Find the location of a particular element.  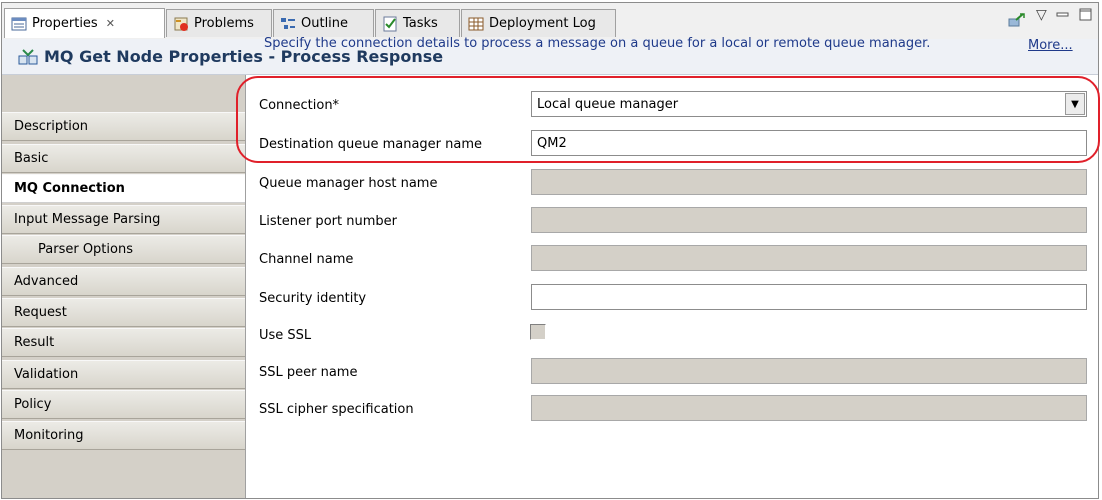

connection-select: Local queue manager ▼ is located at coordinates (809, 104).